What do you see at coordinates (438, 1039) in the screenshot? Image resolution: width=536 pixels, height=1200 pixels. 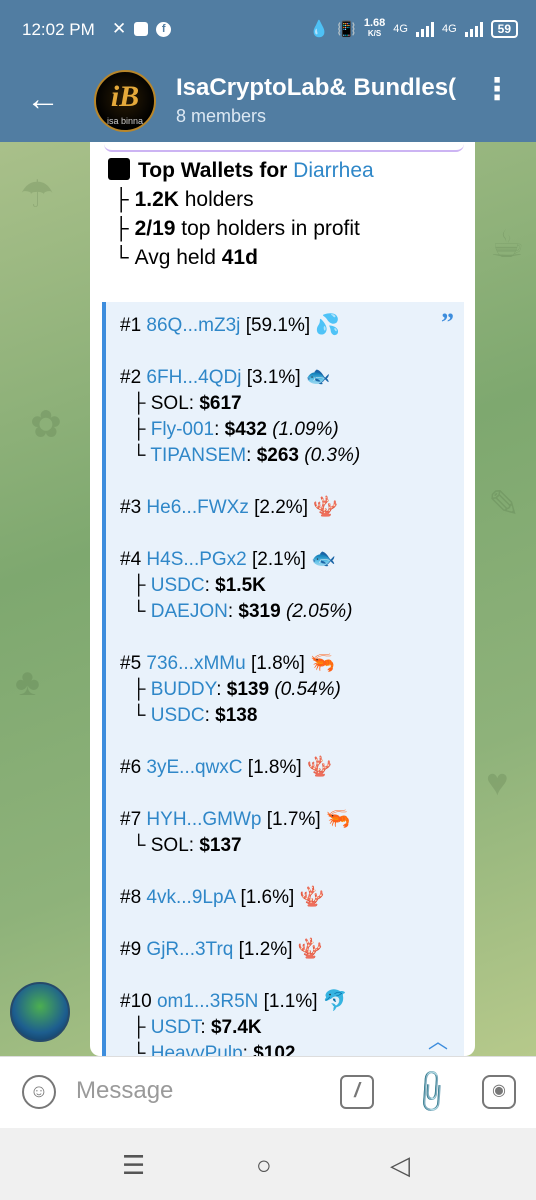 I see `collapse-chevron-icon: ︿` at bounding box center [438, 1039].